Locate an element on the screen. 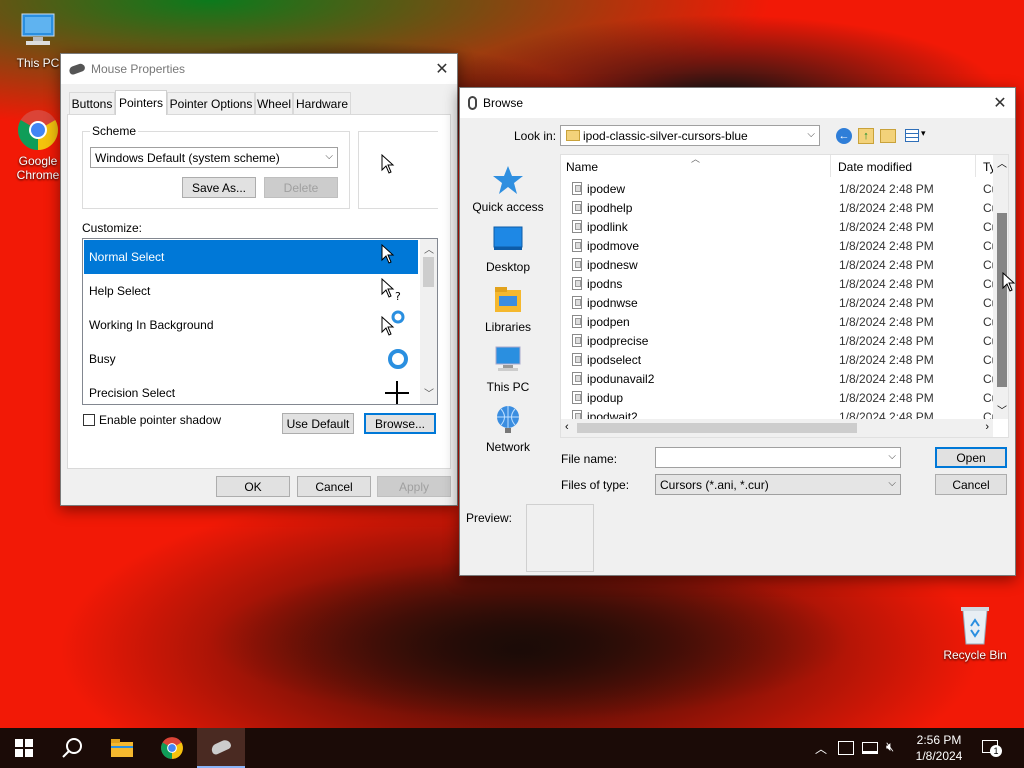 The height and width of the screenshot is (768, 1024). list-item: Normal Select is located at coordinates (251, 257).